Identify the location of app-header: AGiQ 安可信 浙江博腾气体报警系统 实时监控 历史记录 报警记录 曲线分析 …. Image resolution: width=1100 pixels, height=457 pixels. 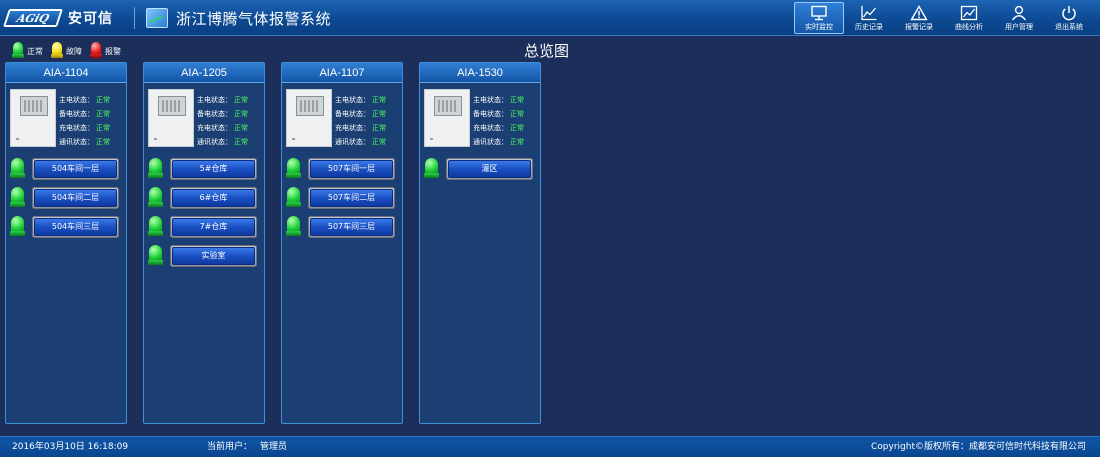
(550, 18).